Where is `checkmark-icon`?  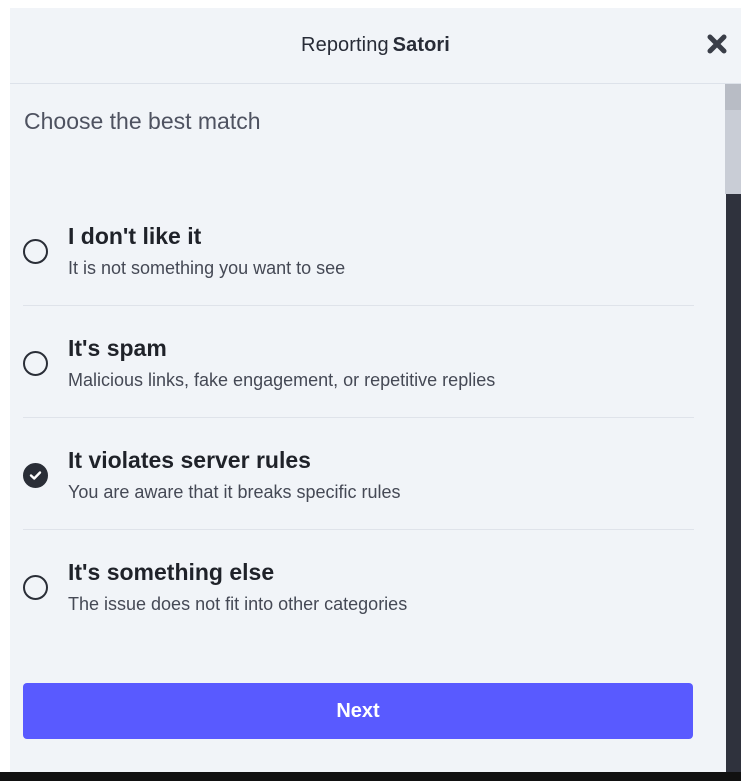 checkmark-icon is located at coordinates (35, 475).